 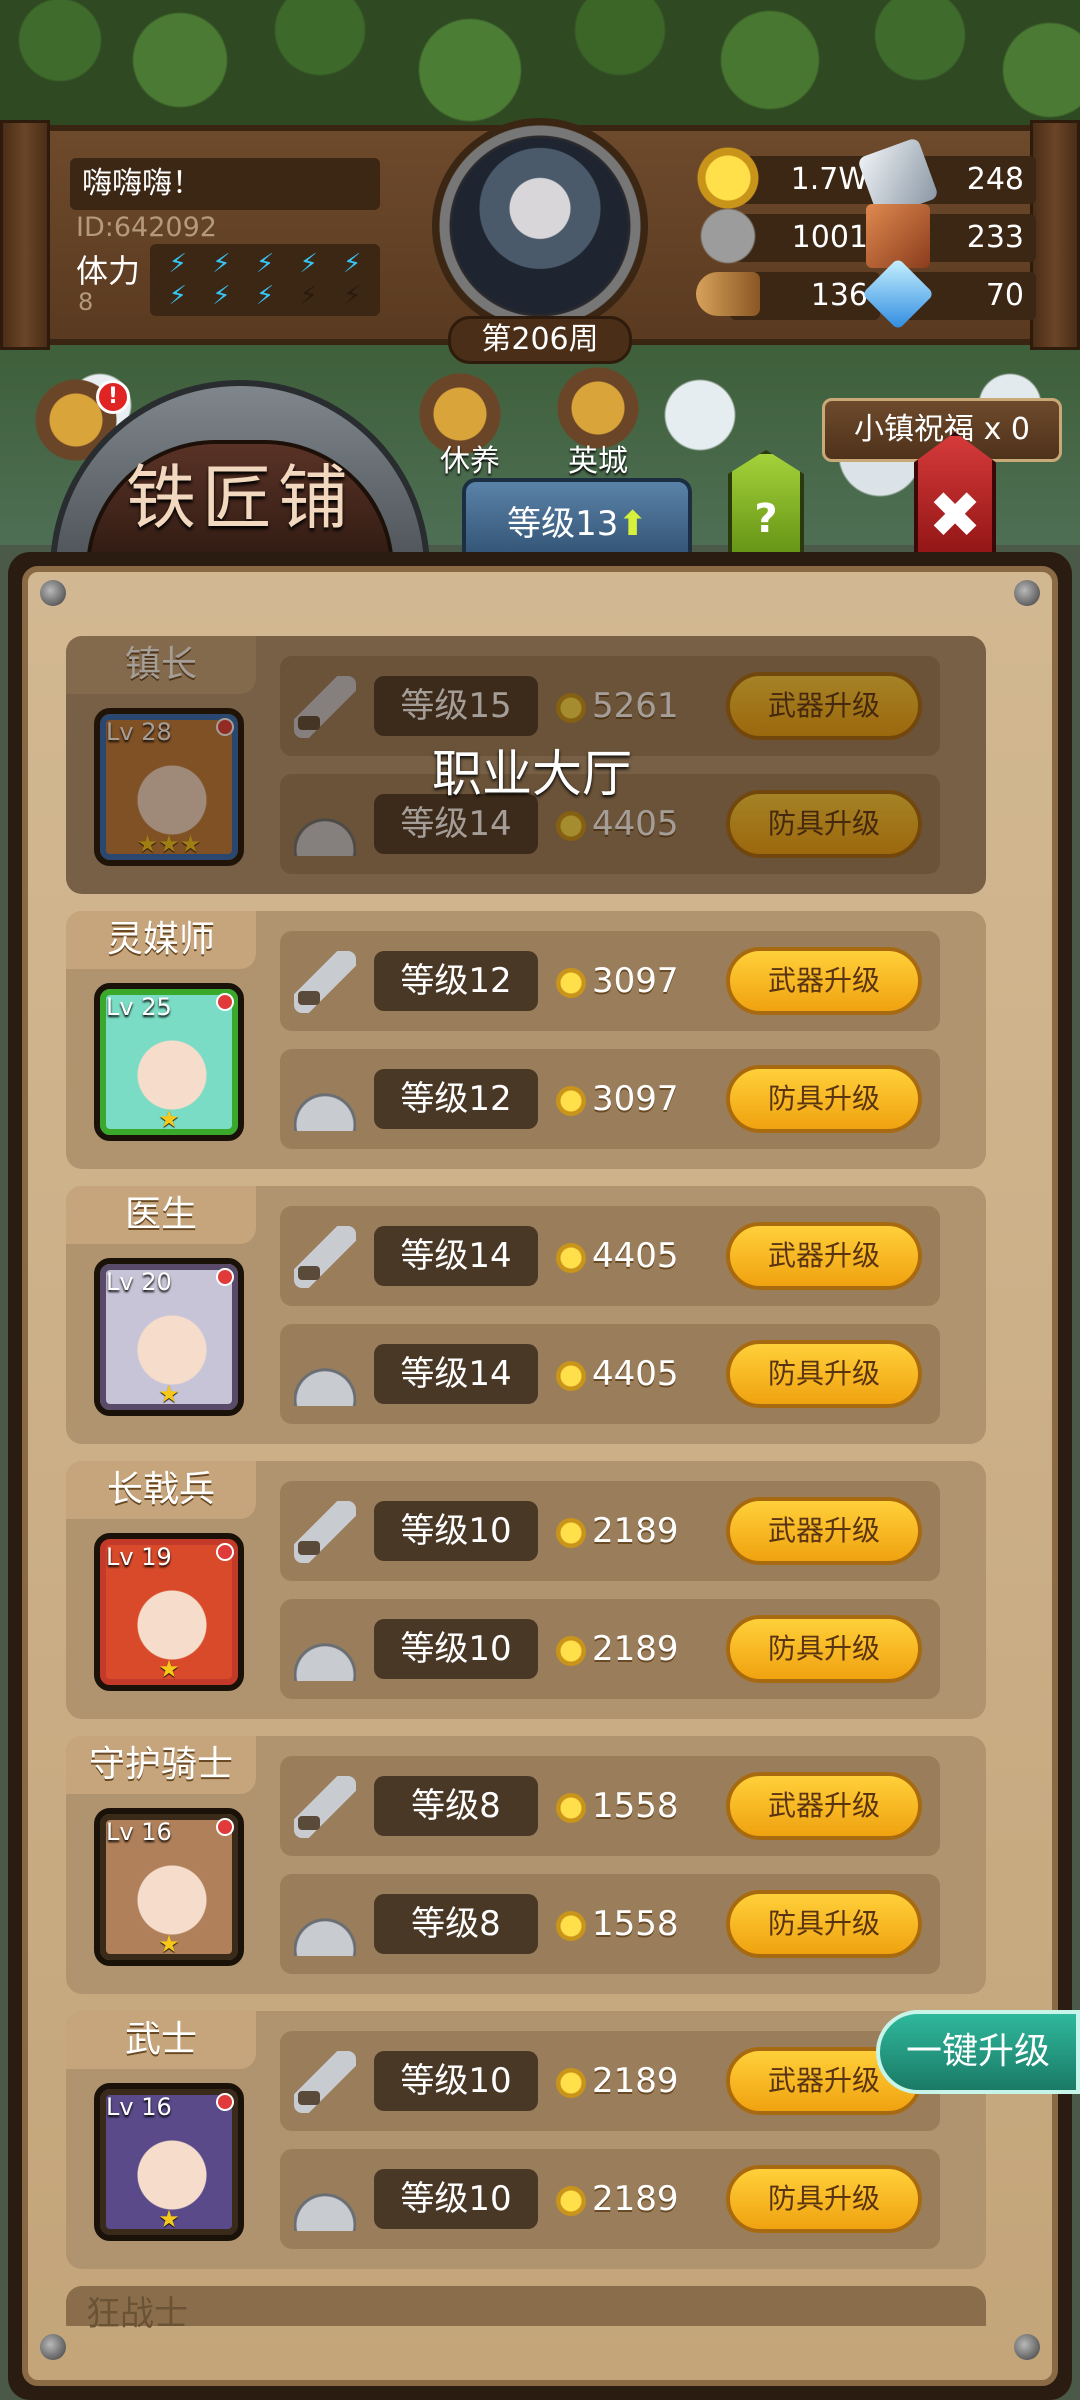 I want to click on hero-role-label: 灵媒师, so click(x=161, y=940).